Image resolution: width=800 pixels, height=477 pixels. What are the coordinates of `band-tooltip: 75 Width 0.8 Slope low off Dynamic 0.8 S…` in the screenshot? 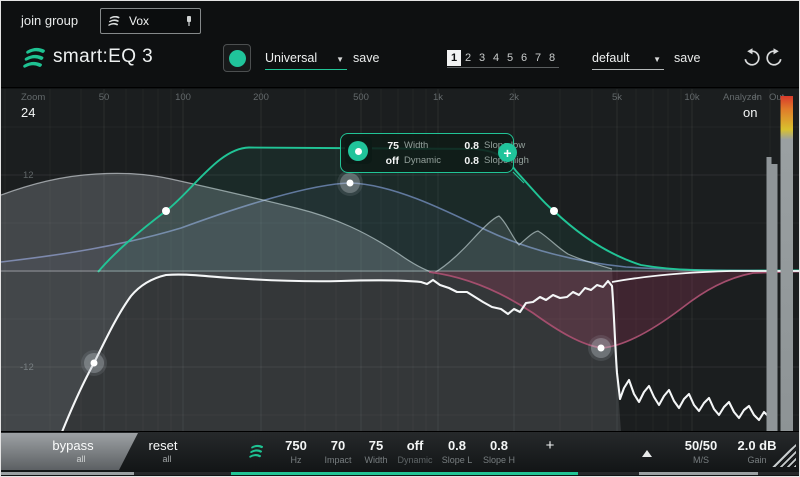 It's located at (434, 153).